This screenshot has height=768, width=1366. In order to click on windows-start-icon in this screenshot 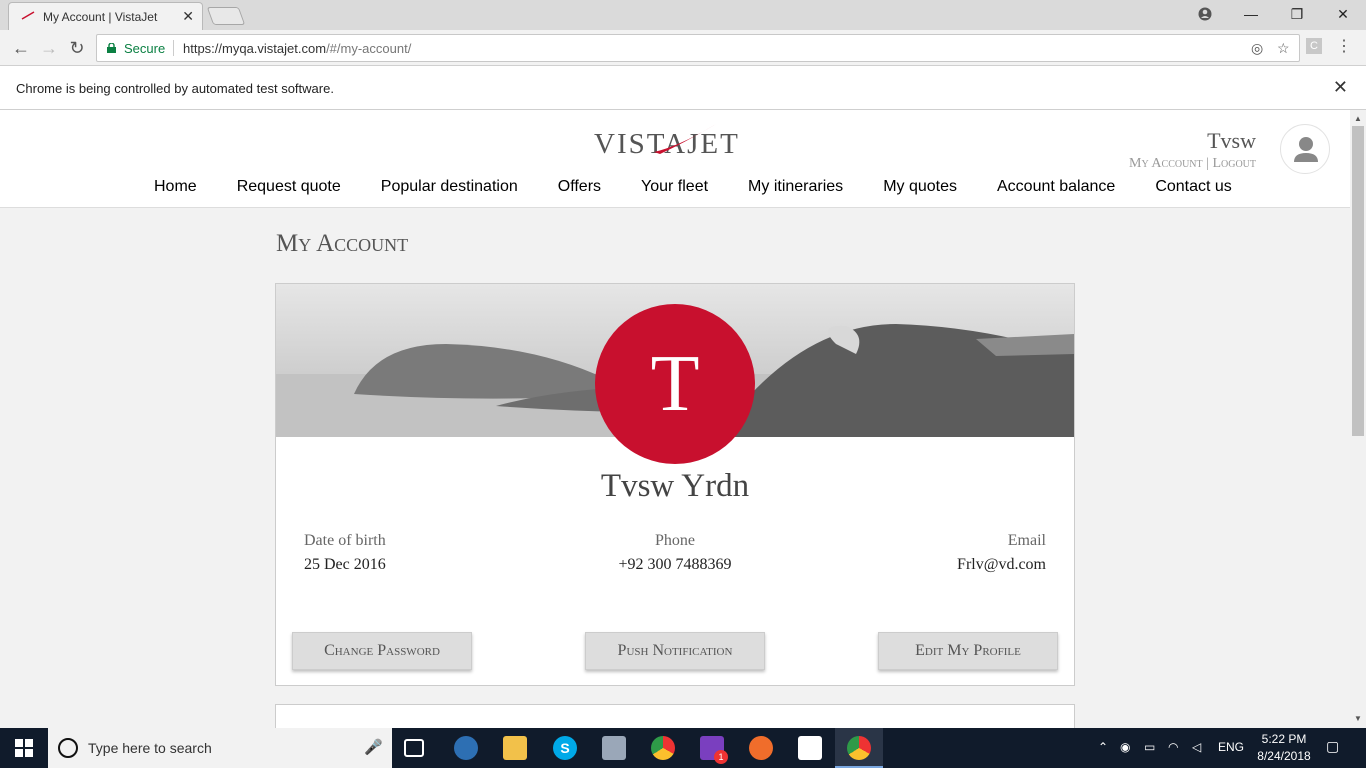, I will do `click(24, 748)`.